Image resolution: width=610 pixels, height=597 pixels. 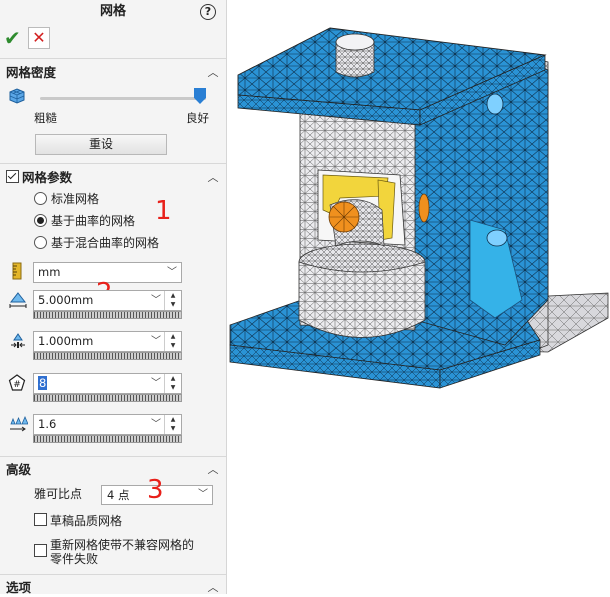 I want to click on max-element-size-icon, so click(x=17, y=300).